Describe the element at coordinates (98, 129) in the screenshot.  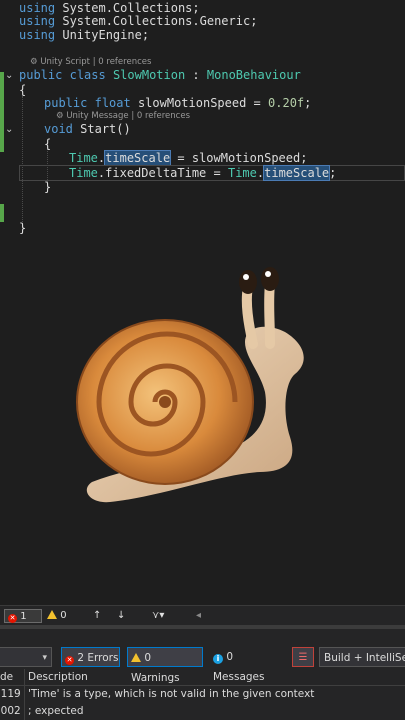
I see `method-name: Start` at that location.